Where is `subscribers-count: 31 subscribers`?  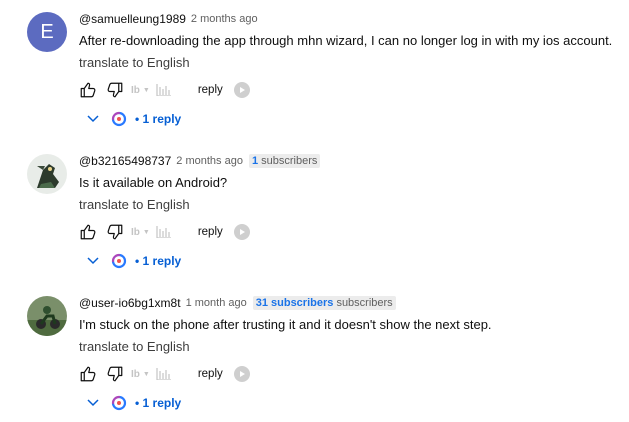 subscribers-count: 31 subscribers is located at coordinates (294, 303).